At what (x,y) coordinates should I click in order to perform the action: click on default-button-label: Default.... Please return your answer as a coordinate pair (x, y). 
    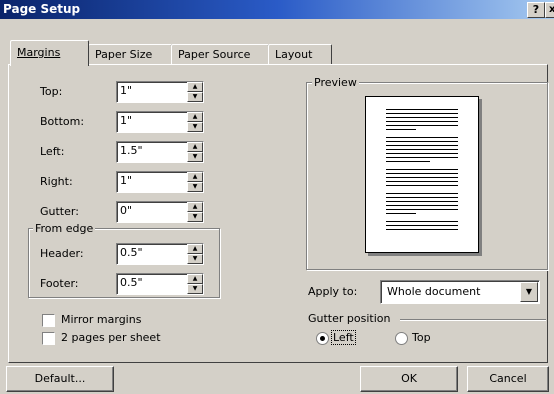
    Looking at the image, I should click on (60, 378).